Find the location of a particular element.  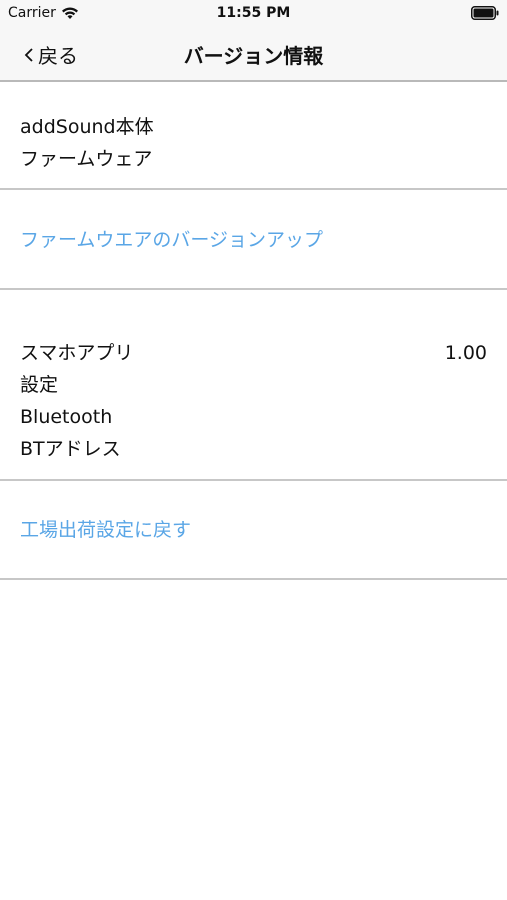

status-bar: Carrier 11:55 PM is located at coordinates (253, 14).